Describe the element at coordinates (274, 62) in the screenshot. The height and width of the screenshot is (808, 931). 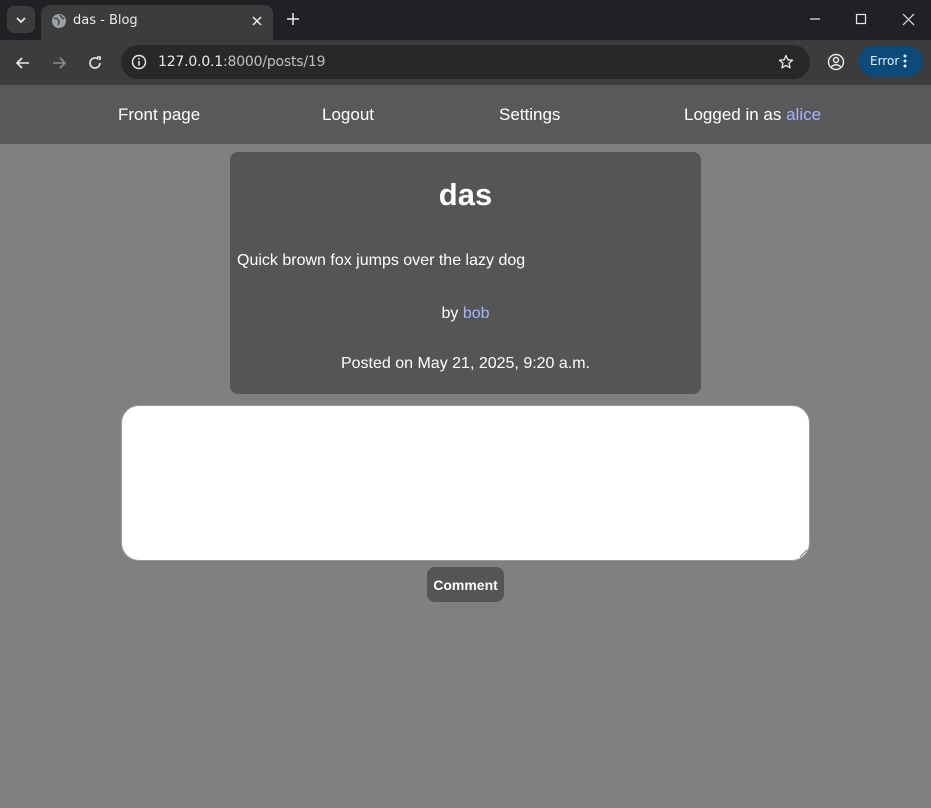
I see `url-path: :8000/posts/19` at that location.